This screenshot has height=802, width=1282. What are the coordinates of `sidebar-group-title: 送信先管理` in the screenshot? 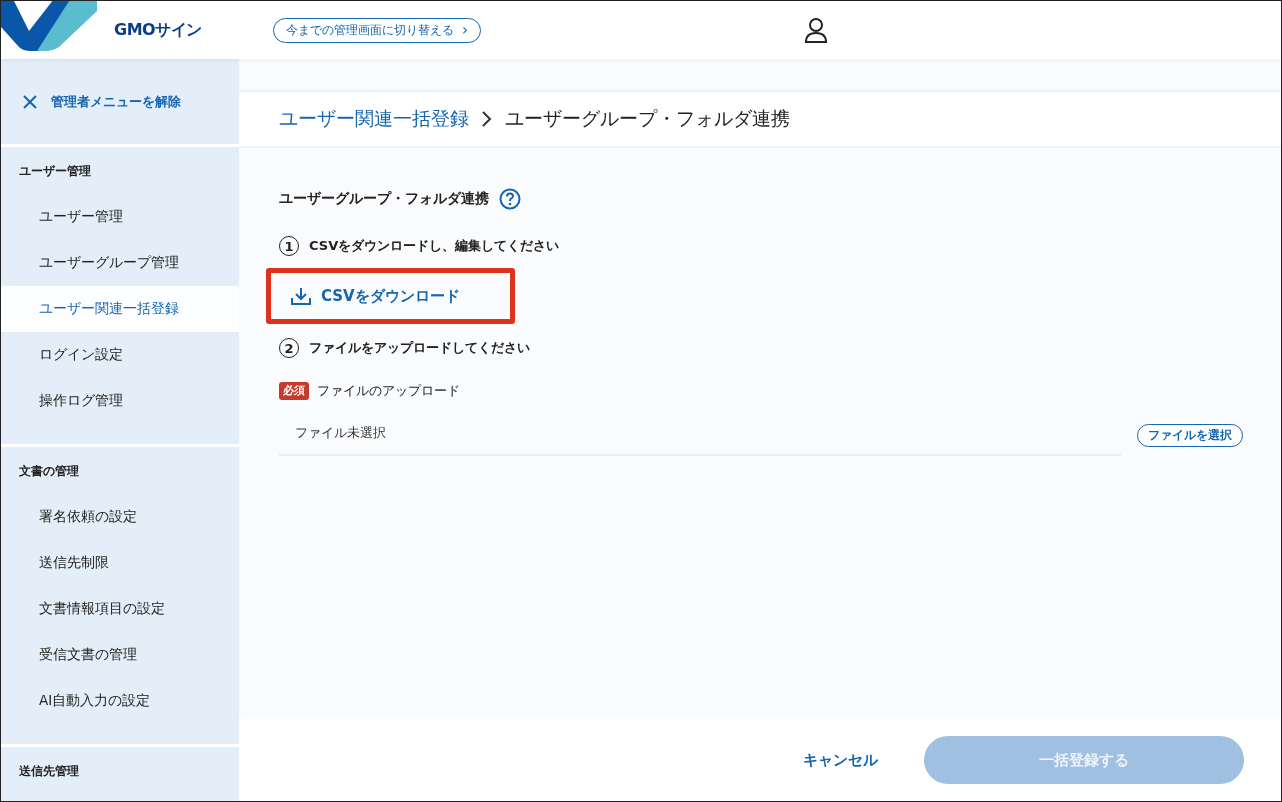 It's located at (49, 771).